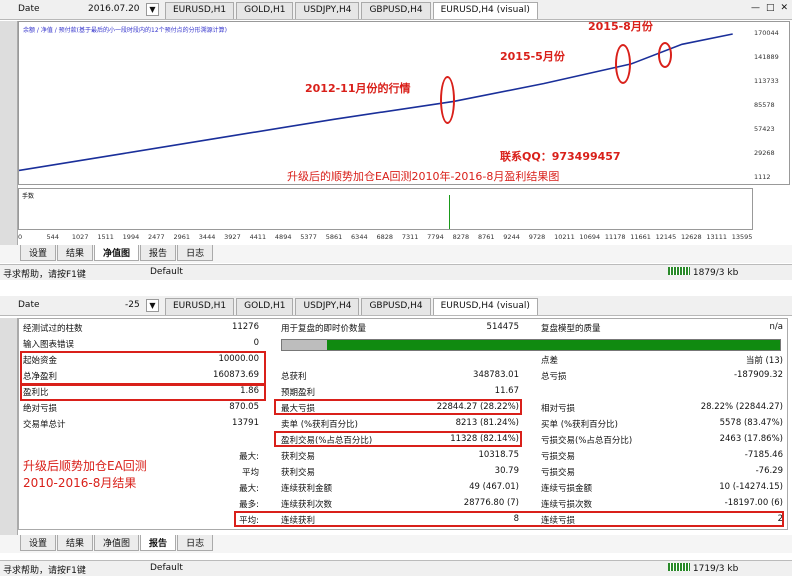 Image resolution: width=792 pixels, height=580 pixels. Describe the element at coordinates (385, 237) in the screenshot. I see `x-tick-label: 6828` at that location.